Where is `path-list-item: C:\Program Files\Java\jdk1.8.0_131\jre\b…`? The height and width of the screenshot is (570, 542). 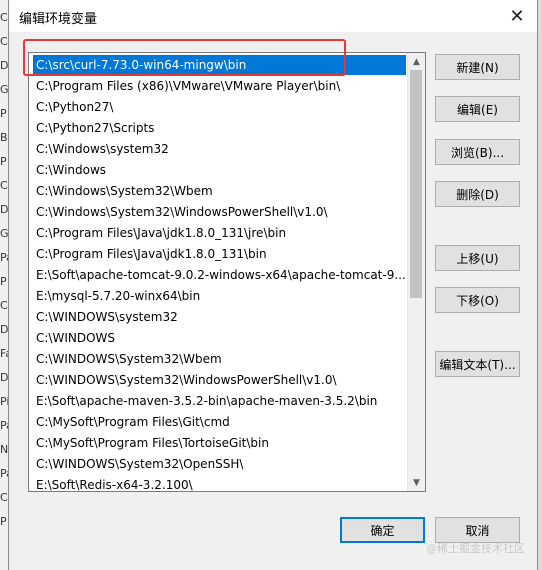
path-list-item: C:\Program Files\Java\jdk1.8.0_131\jre\b… is located at coordinates (219, 233).